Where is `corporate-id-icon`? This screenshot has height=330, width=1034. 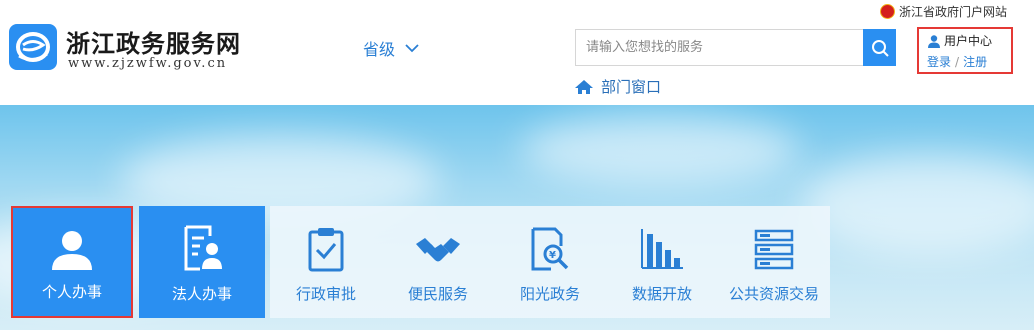
corporate-id-icon is located at coordinates (203, 248).